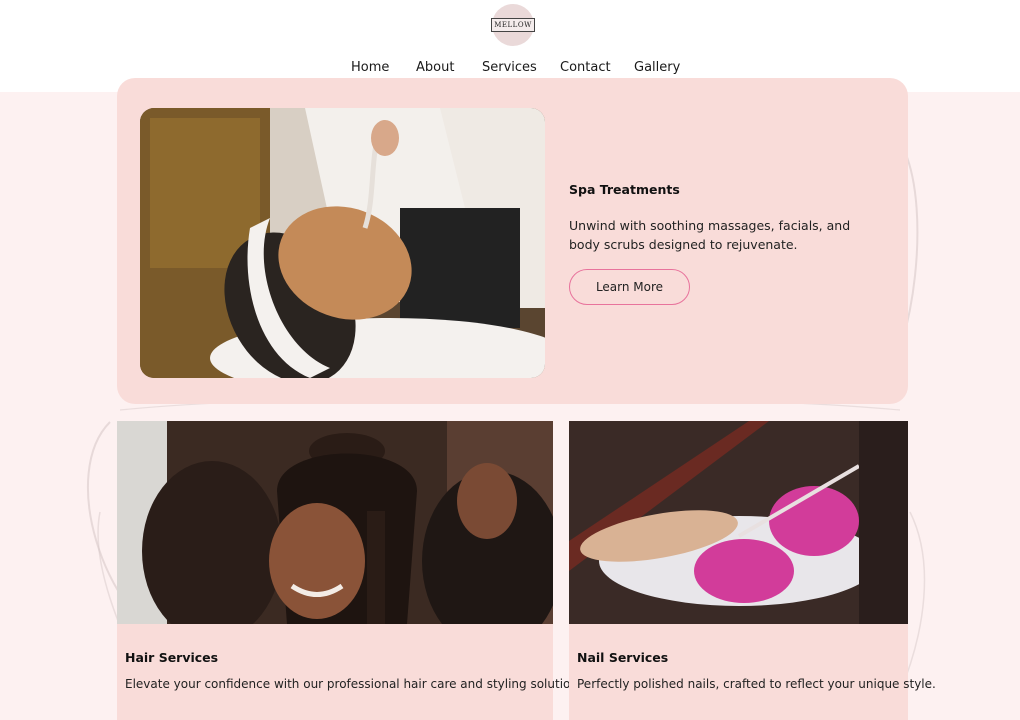  Describe the element at coordinates (585, 68) in the screenshot. I see `nav-contact: Contact` at that location.